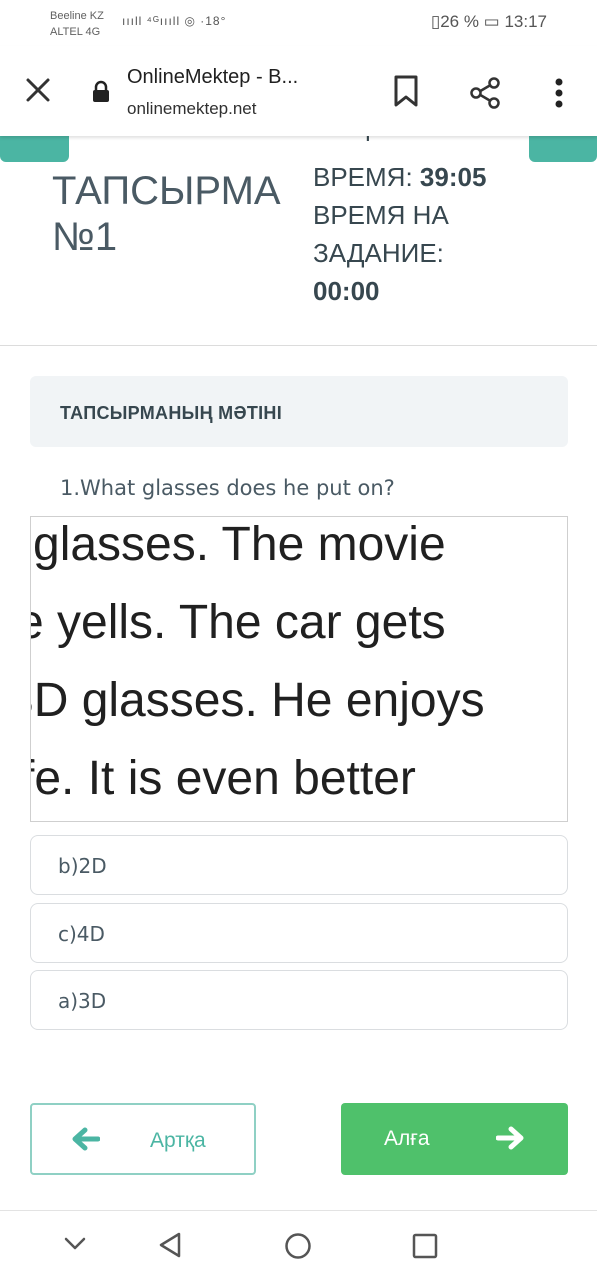 The image size is (597, 1280). Describe the element at coordinates (178, 1140) in the screenshot. I see `back-button-label: Артқа` at that location.